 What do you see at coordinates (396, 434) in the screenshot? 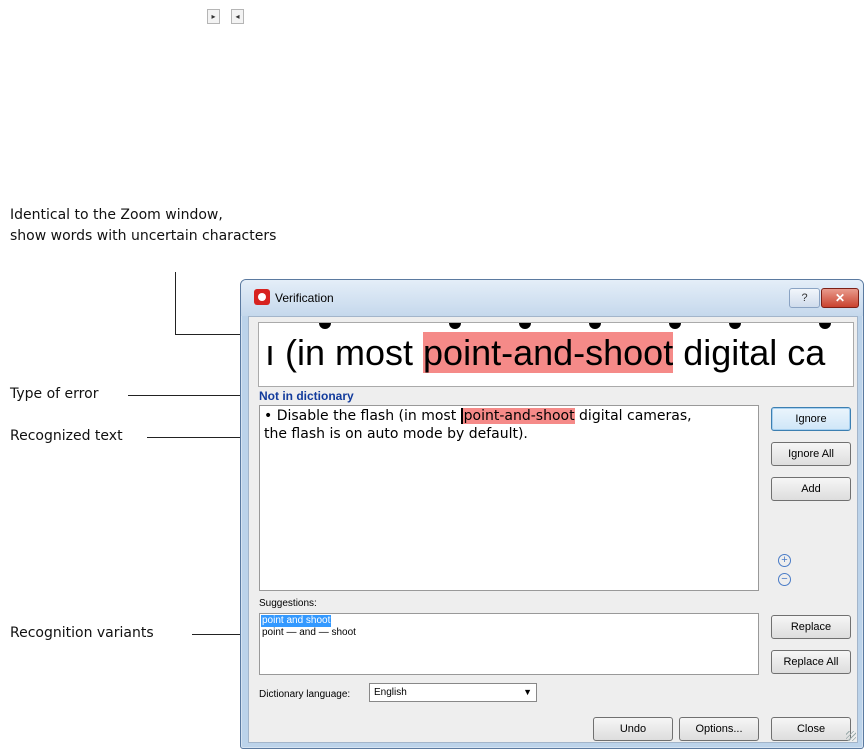
I see `text-line-2: the flash is on auto mode by default).` at bounding box center [396, 434].